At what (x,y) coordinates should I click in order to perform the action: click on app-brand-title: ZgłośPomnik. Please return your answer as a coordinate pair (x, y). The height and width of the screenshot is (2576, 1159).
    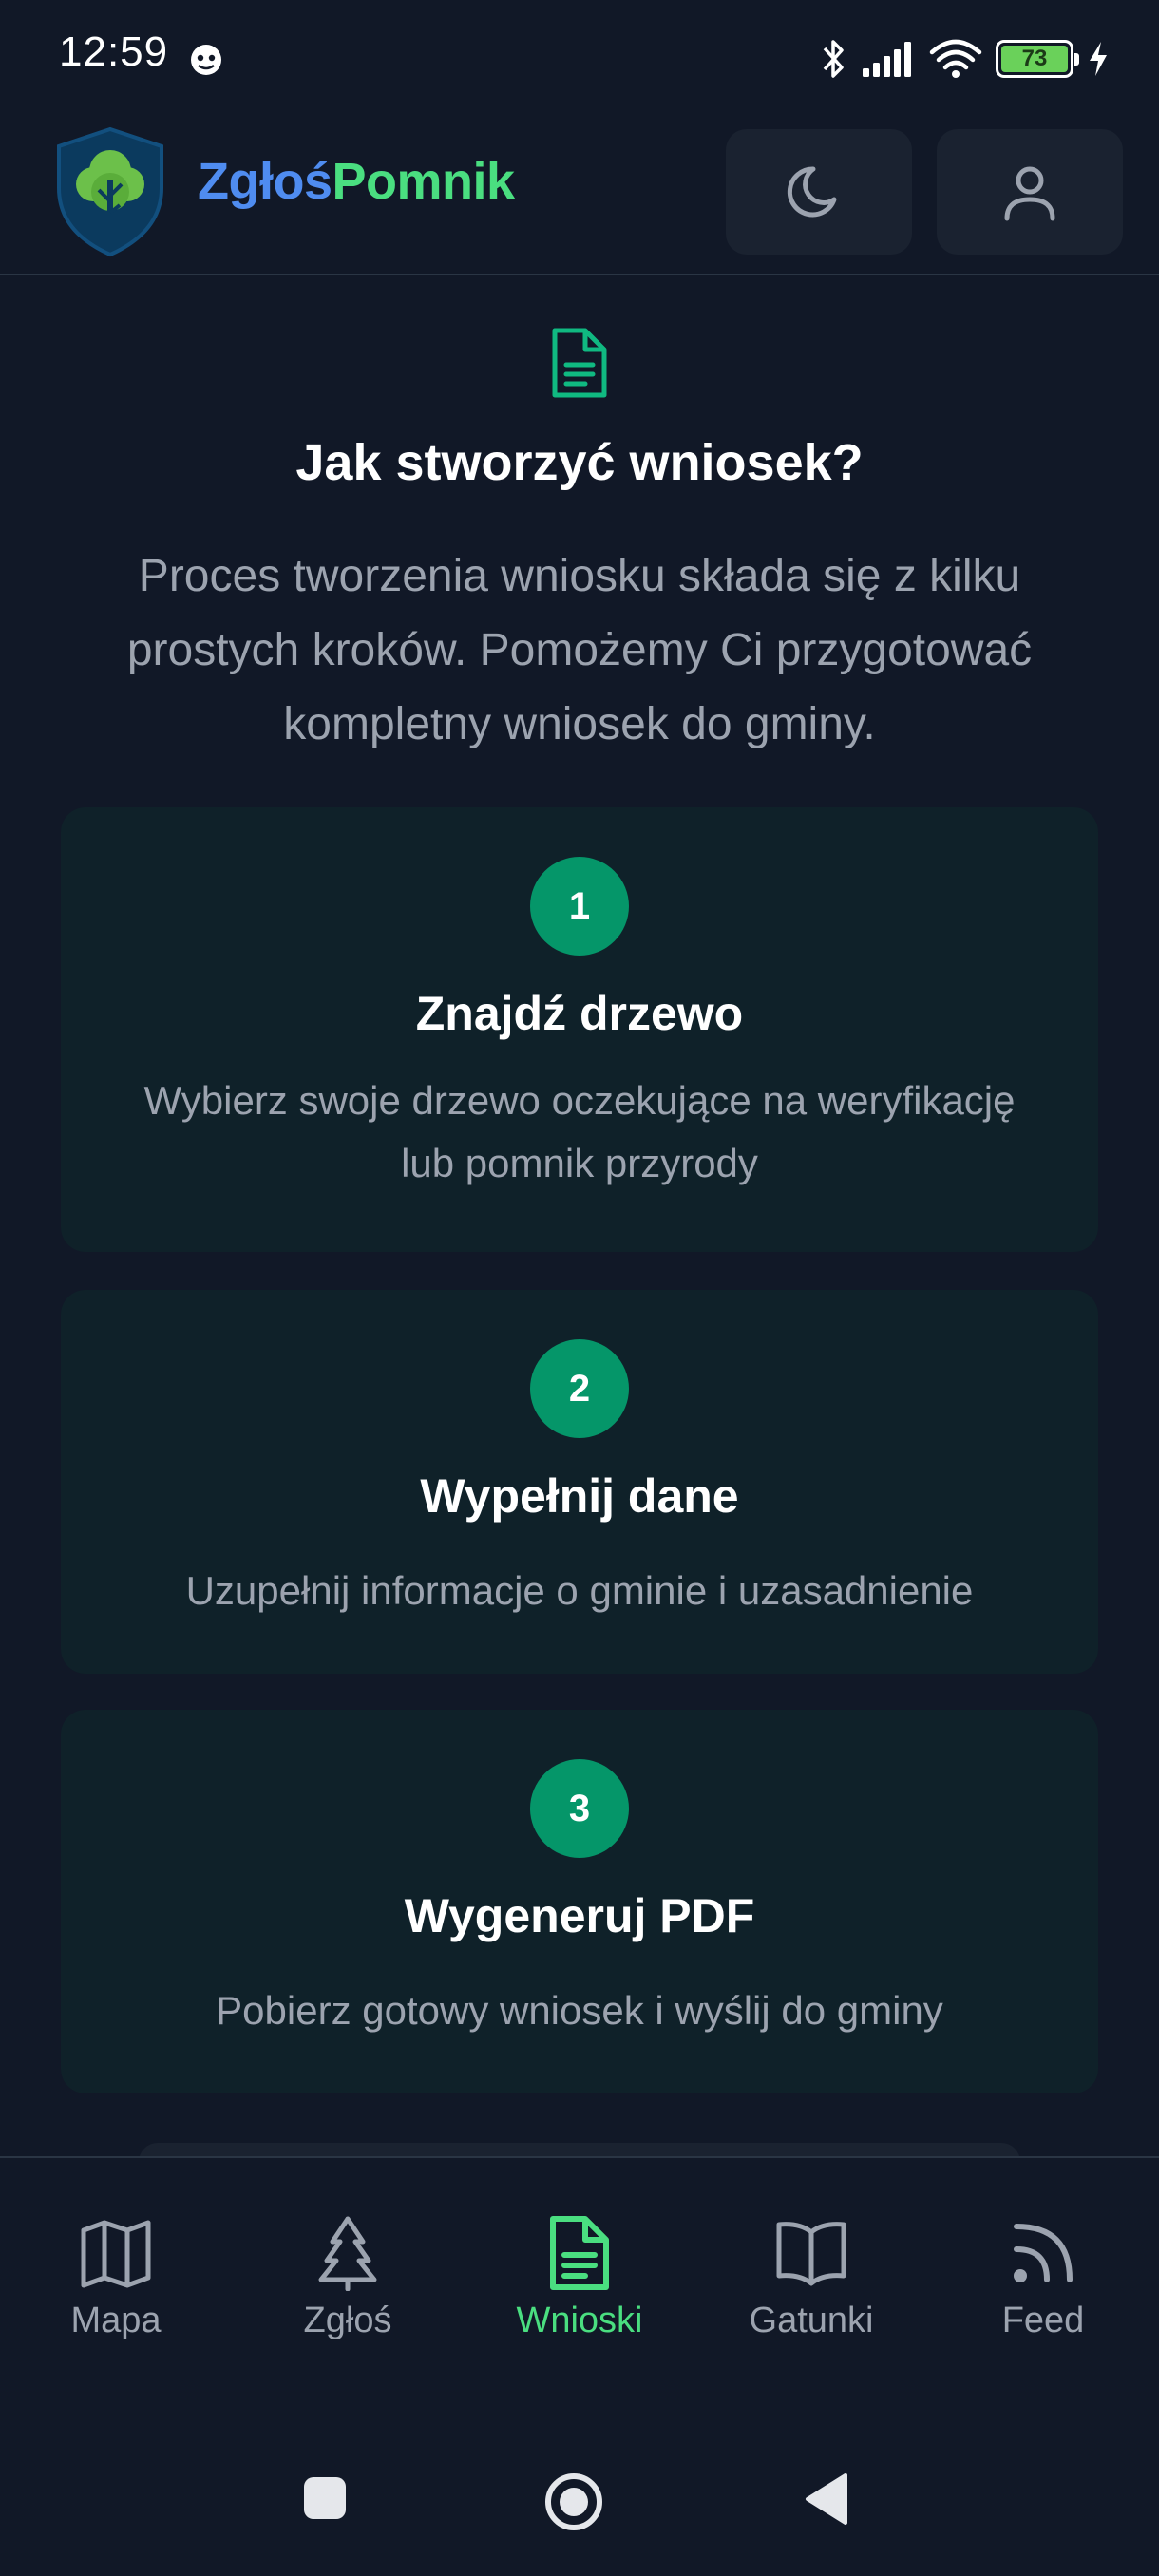
    Looking at the image, I should click on (356, 181).